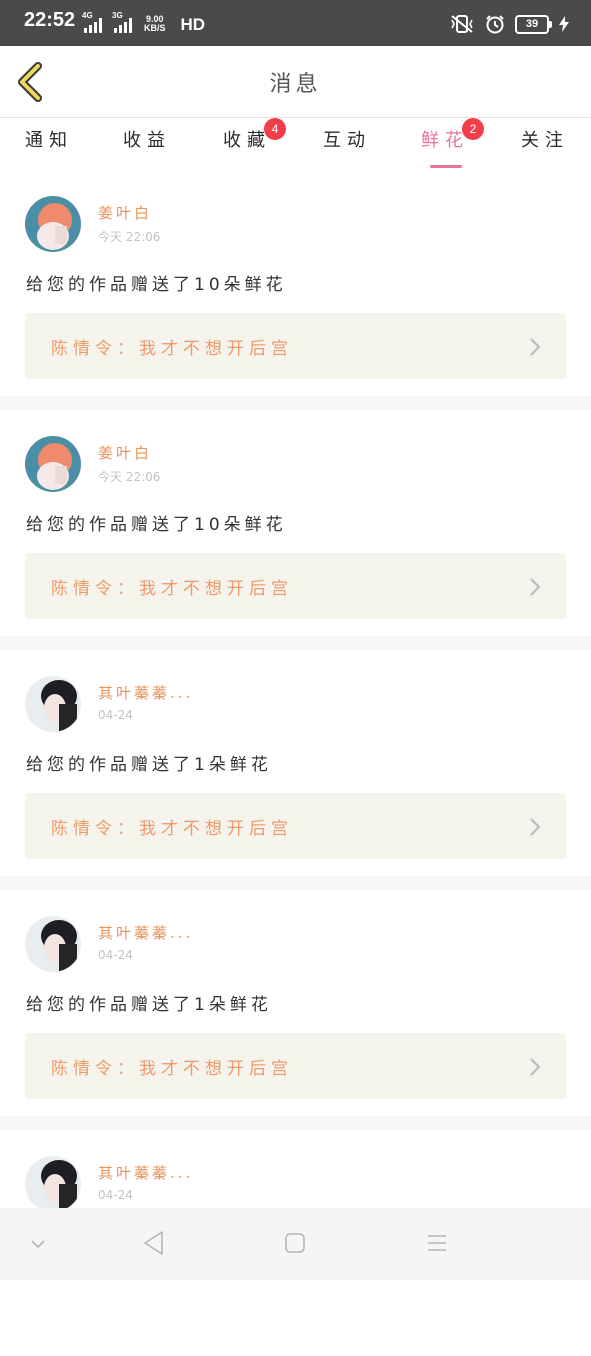 The image size is (591, 1356). What do you see at coordinates (446, 166) in the screenshot?
I see `active-tab-indicator` at bounding box center [446, 166].